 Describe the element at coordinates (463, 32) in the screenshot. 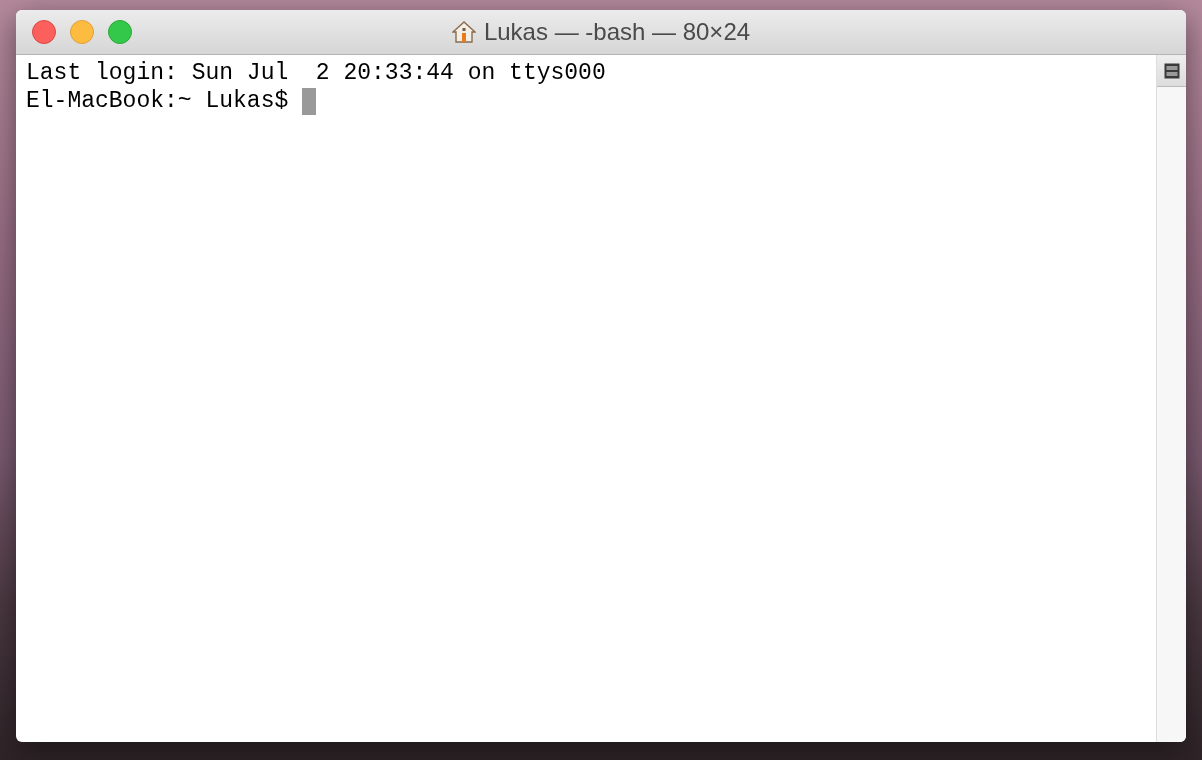

I see `house-icon` at that location.